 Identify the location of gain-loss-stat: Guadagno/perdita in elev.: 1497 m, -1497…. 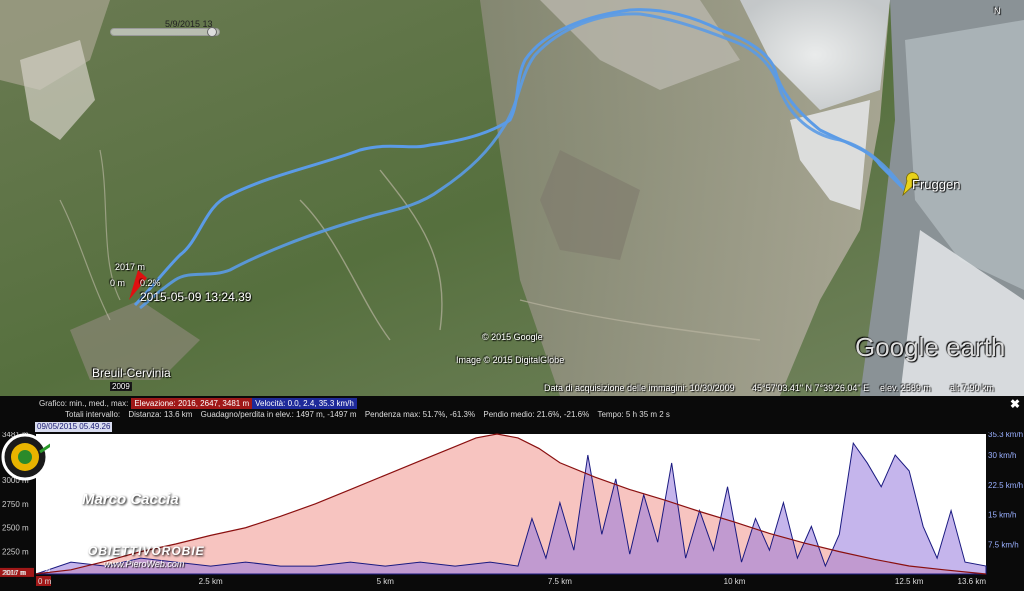
(278, 414).